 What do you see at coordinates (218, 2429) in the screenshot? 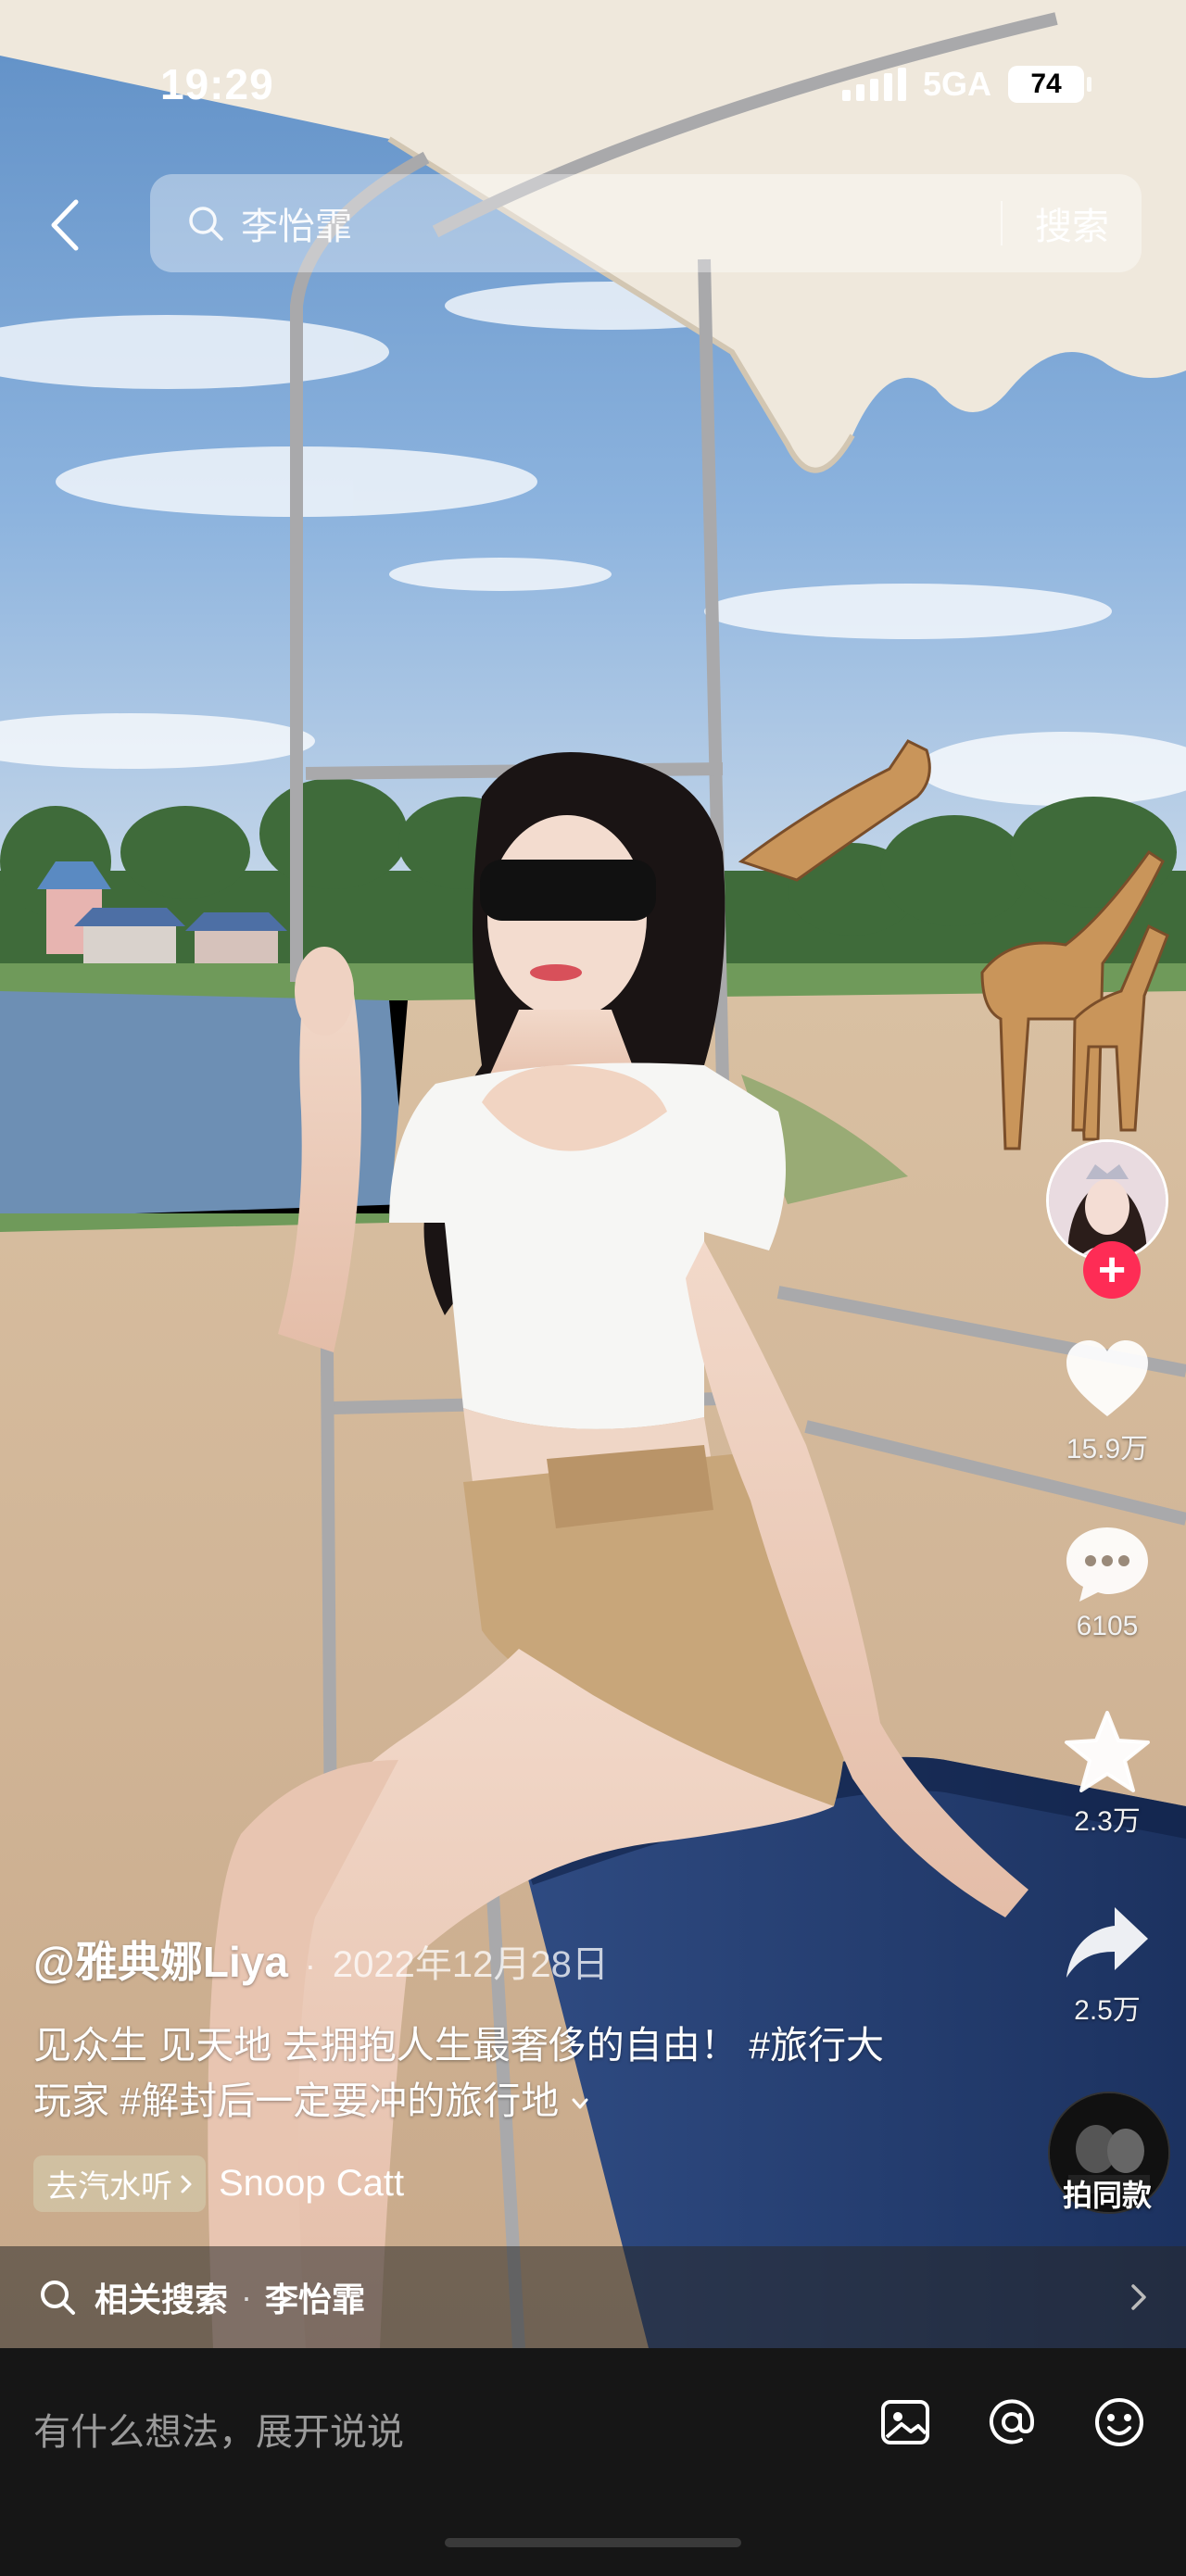
I see `comment-input: 有什么想法，展开说说` at bounding box center [218, 2429].